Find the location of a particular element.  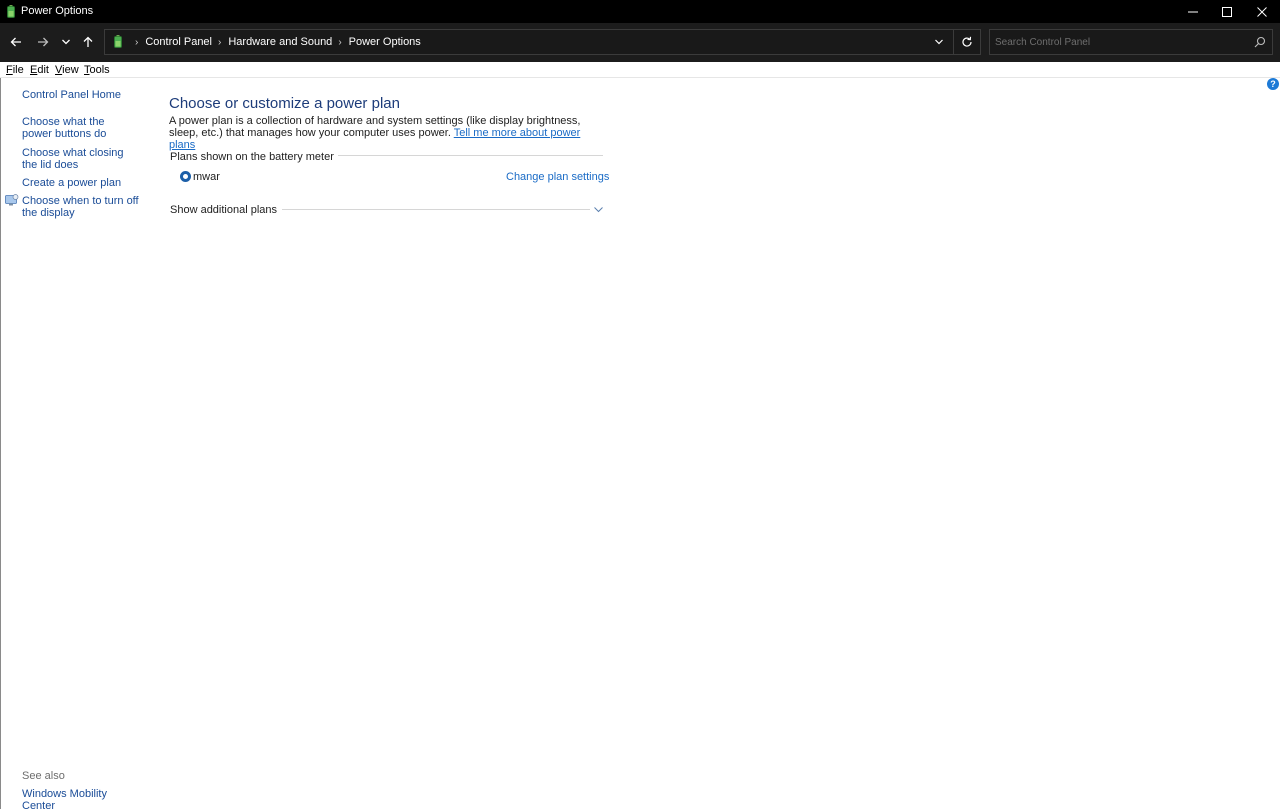

maximize-button is located at coordinates (1226, 11).